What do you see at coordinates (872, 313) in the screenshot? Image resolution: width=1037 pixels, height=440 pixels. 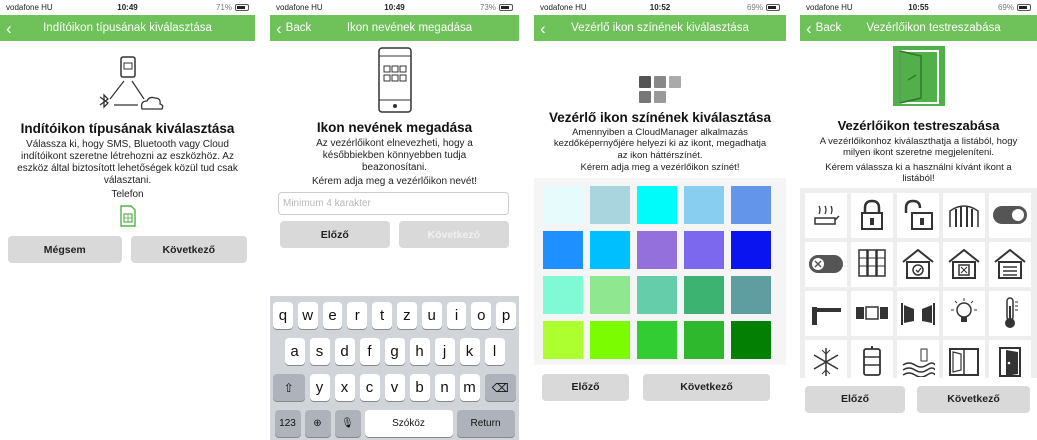 I see `sliding-gate-icon` at bounding box center [872, 313].